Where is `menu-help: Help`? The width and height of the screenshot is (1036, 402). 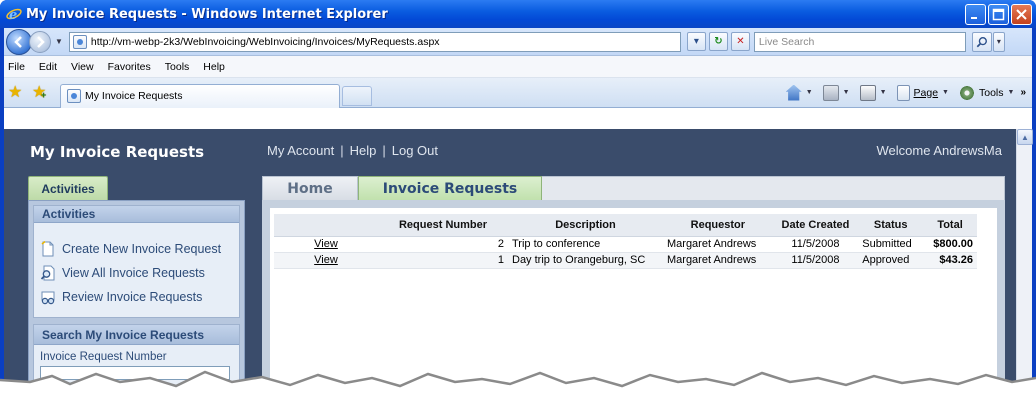
menu-help: Help is located at coordinates (213, 67).